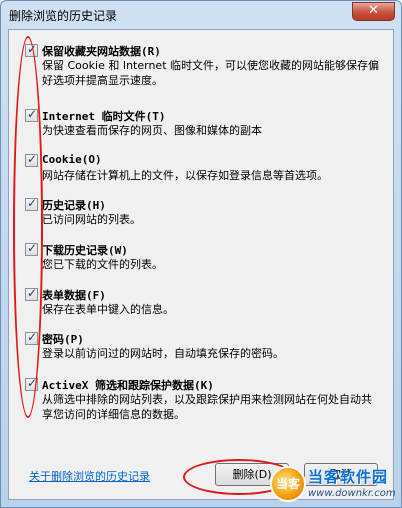  I want to click on option-label: Cookie(O), so click(72, 159).